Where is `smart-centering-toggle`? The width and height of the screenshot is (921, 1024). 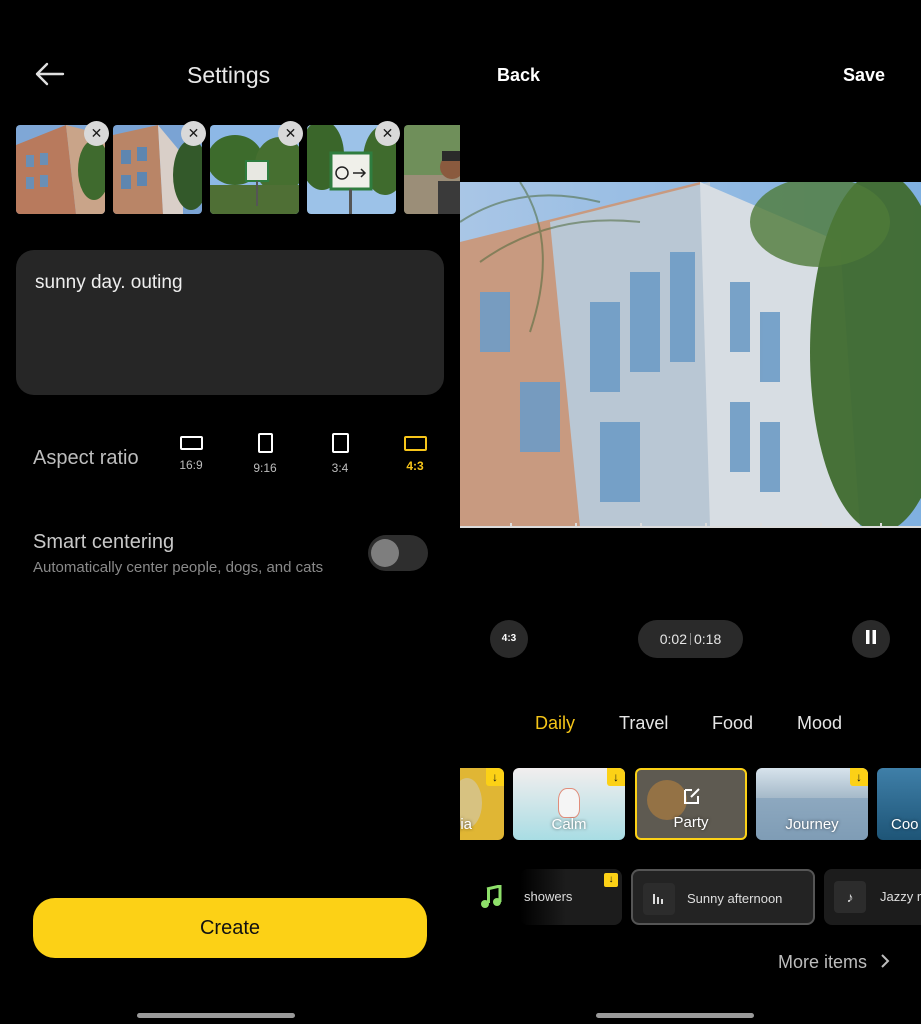
smart-centering-toggle is located at coordinates (398, 553).